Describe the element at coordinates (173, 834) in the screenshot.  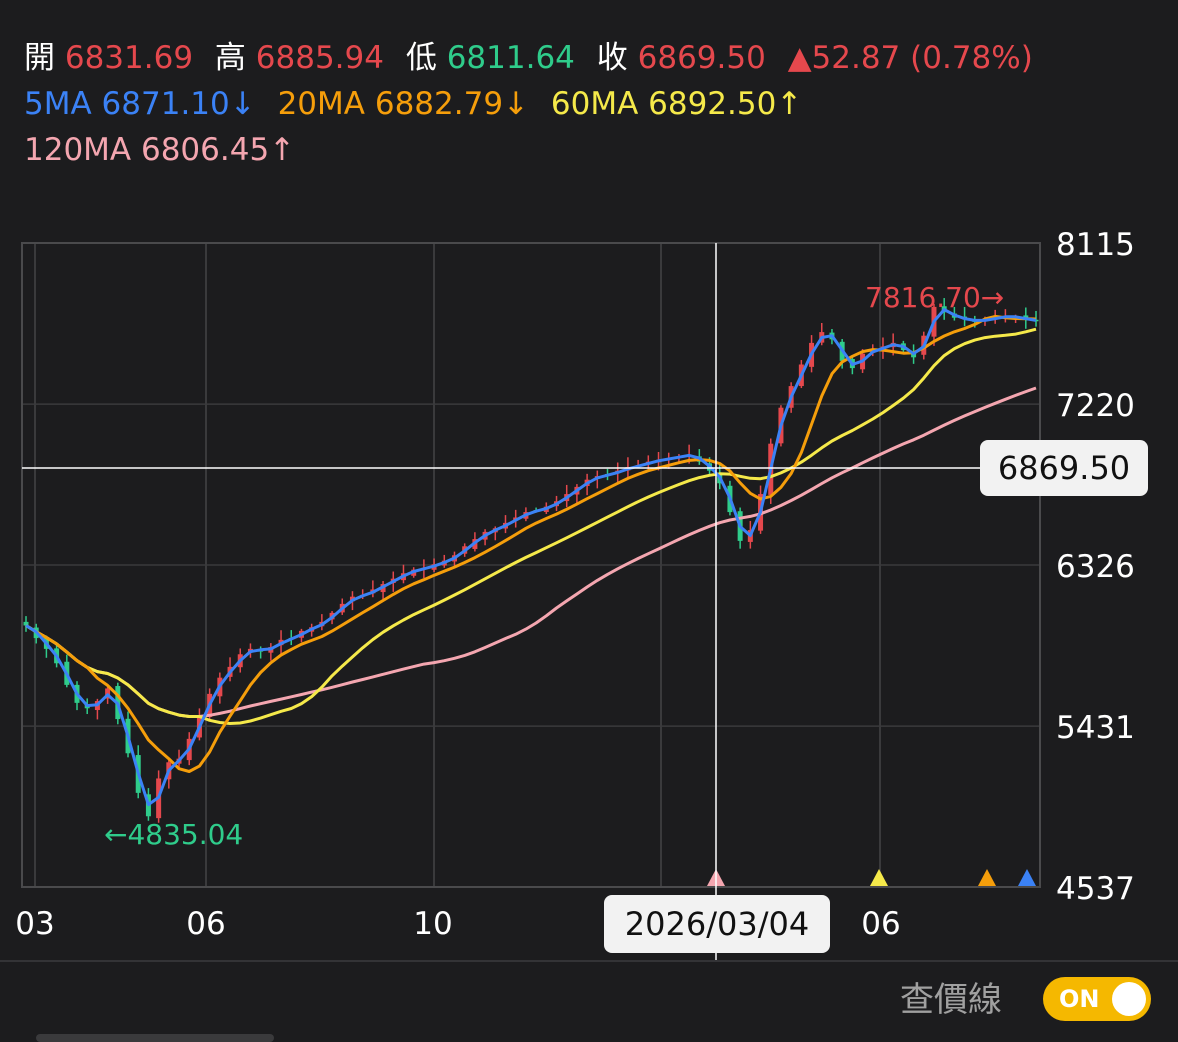
I see `min-annotation: ←4835.04` at that location.